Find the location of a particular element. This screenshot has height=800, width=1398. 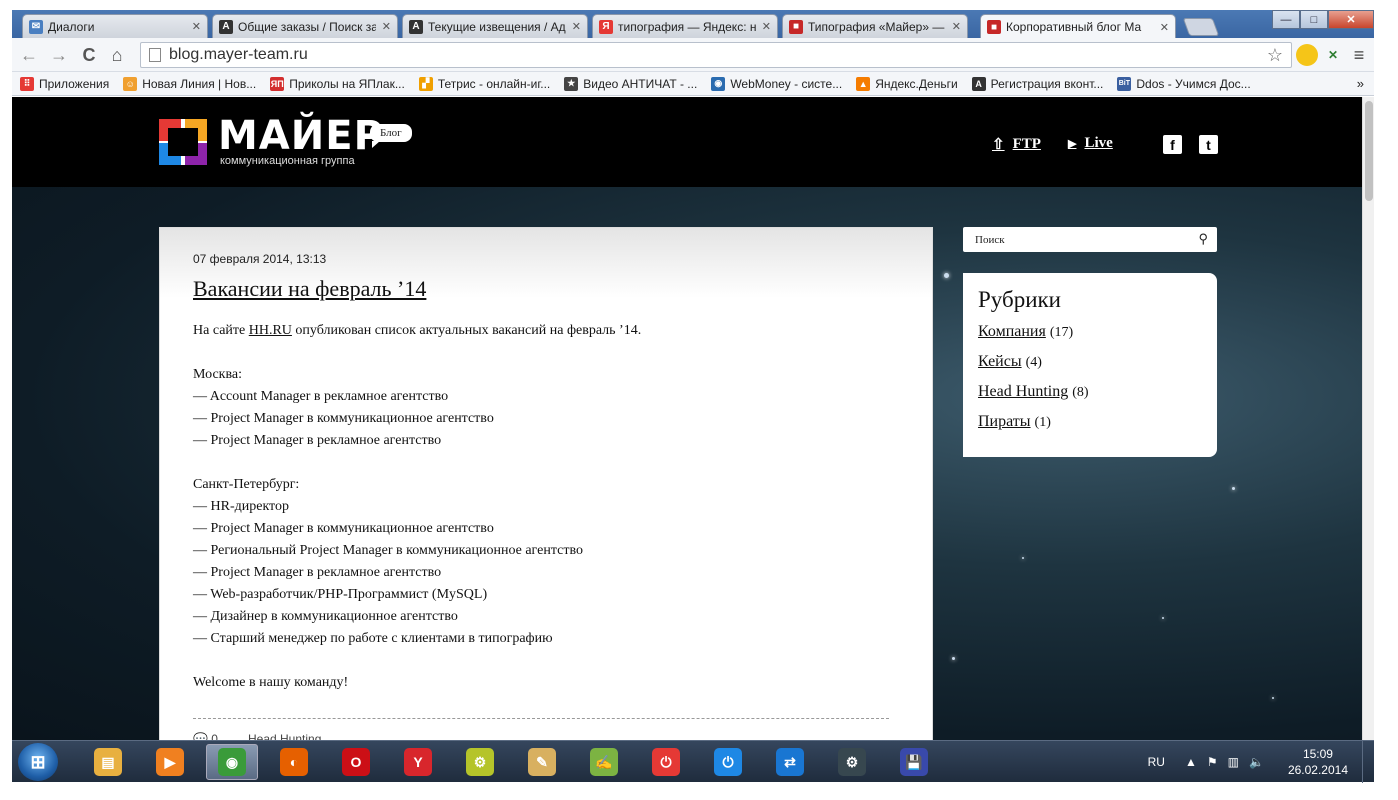

notepad-icon: ✍ is located at coordinates (604, 762).